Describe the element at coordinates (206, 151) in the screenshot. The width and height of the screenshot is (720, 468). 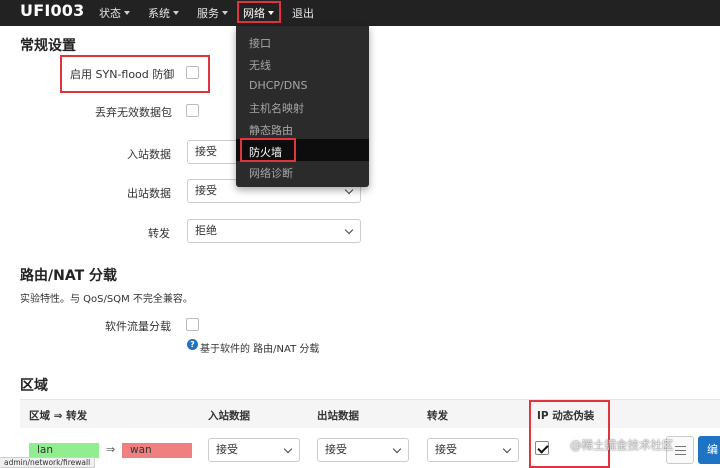
I see `input-policy-value: 接受` at that location.